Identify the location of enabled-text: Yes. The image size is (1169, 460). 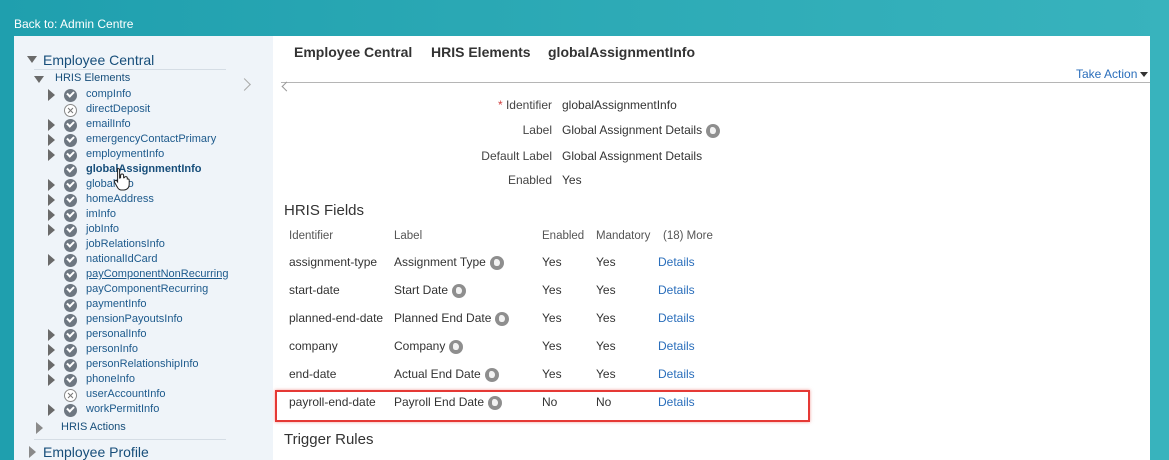
(552, 374).